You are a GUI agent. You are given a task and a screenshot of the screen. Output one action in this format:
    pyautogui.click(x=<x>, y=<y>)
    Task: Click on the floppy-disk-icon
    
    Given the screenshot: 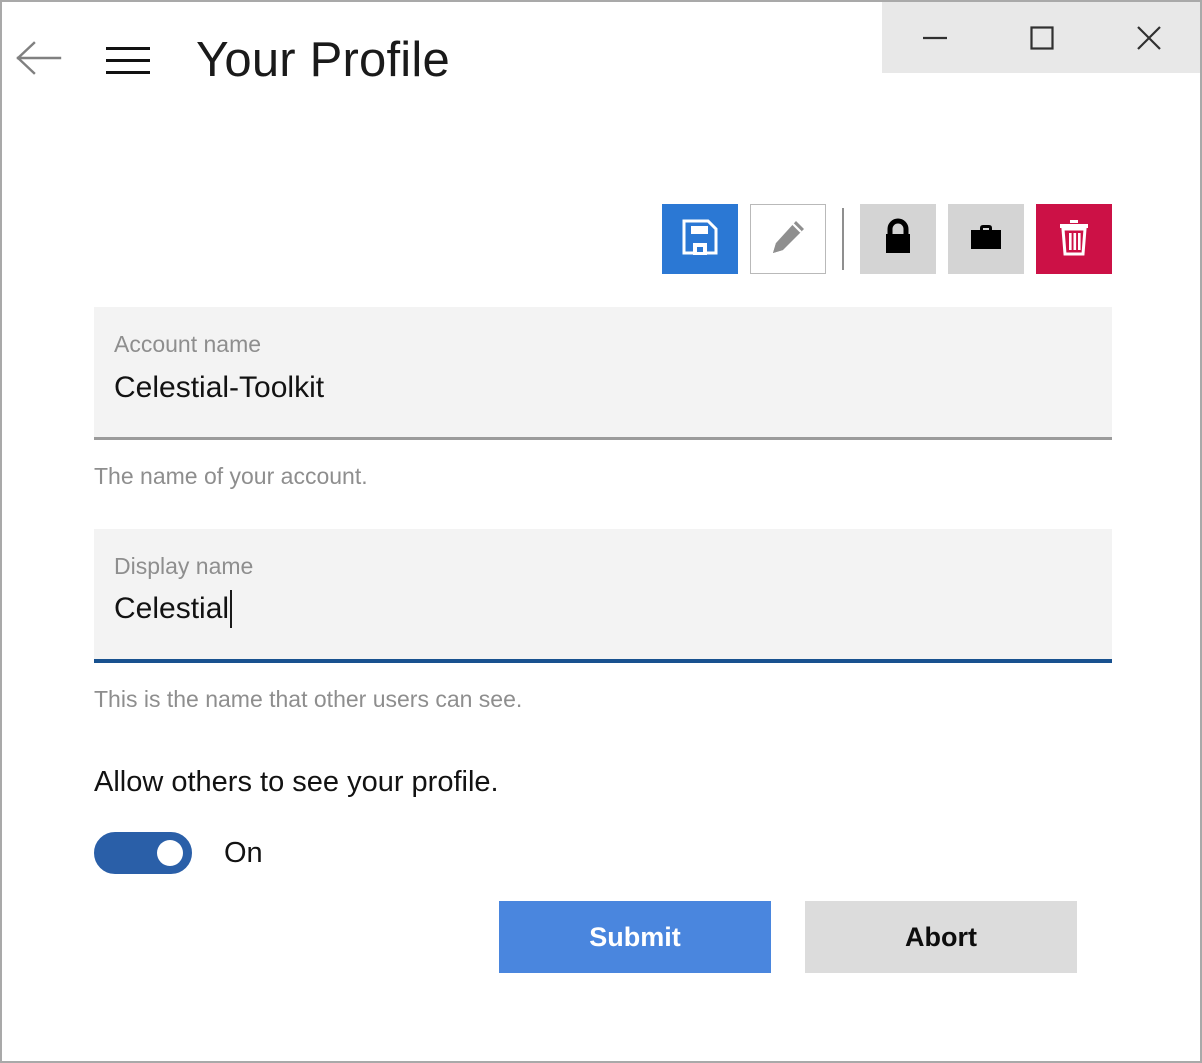 What is the action you would take?
    pyautogui.click(x=700, y=239)
    